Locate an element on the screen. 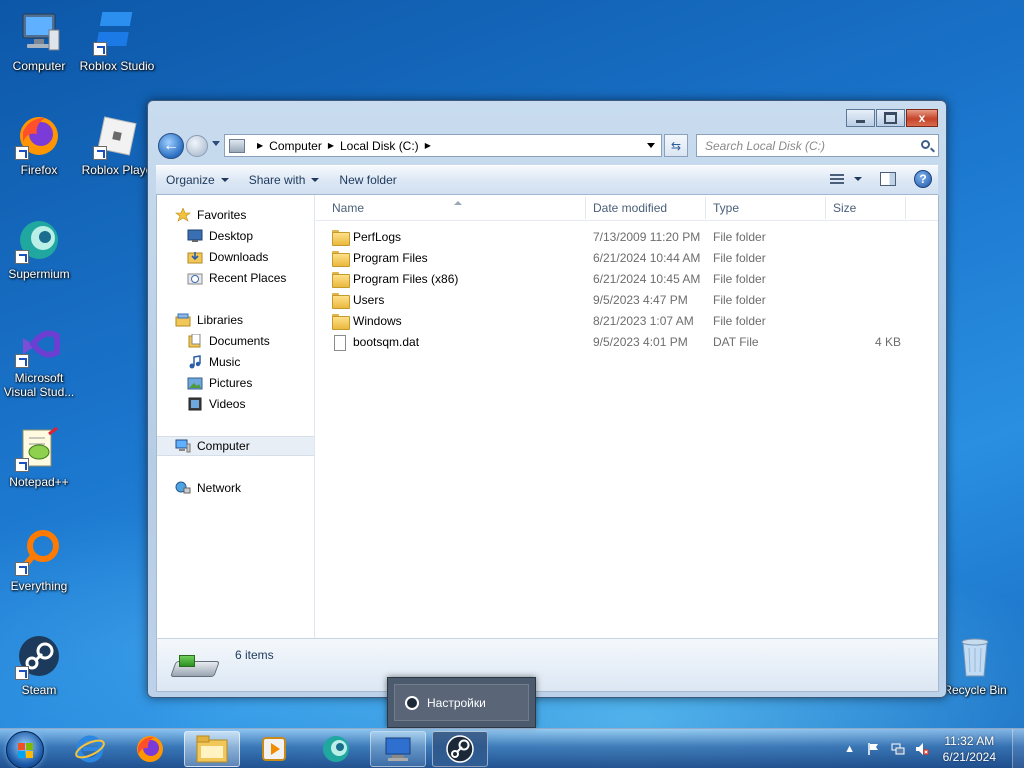  breadcrumb-local-disk: Local Disk (C:) is located at coordinates (379, 146).